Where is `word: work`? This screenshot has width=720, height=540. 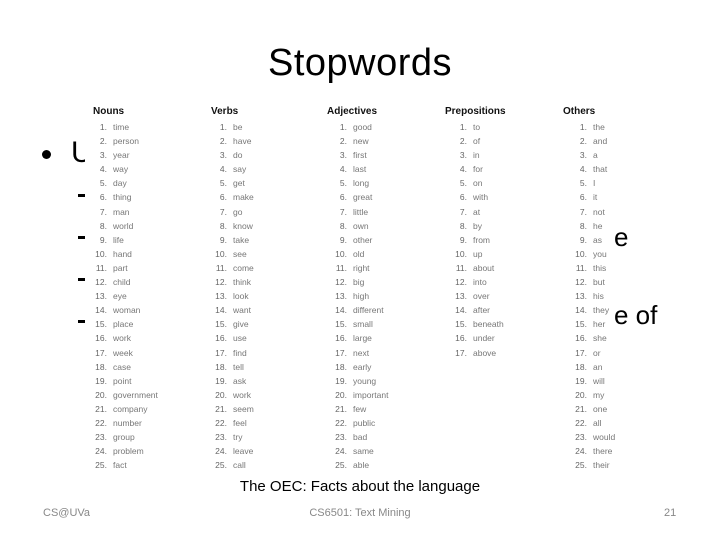 word: work is located at coordinates (242, 394).